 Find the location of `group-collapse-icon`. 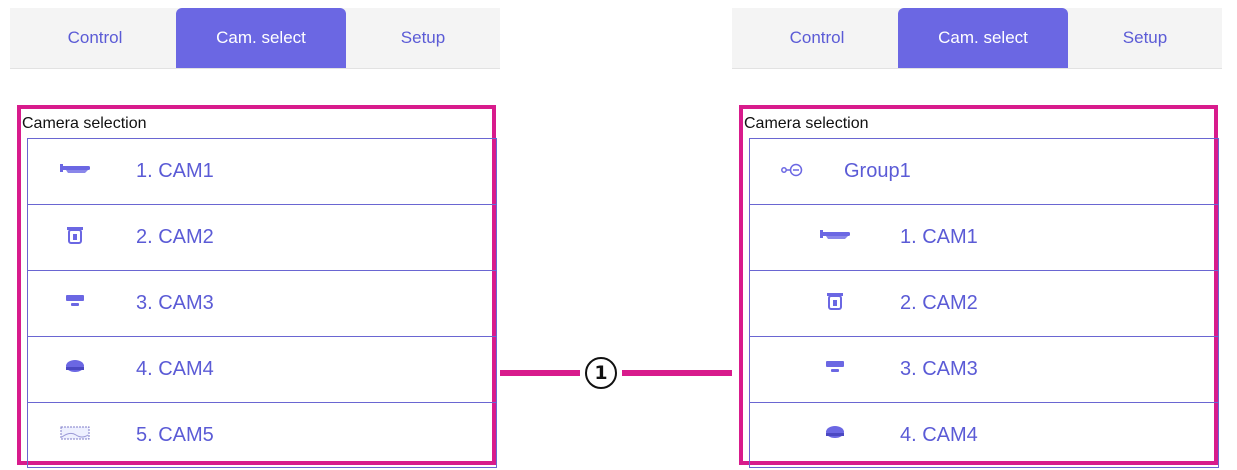

group-collapse-icon is located at coordinates (792, 170).